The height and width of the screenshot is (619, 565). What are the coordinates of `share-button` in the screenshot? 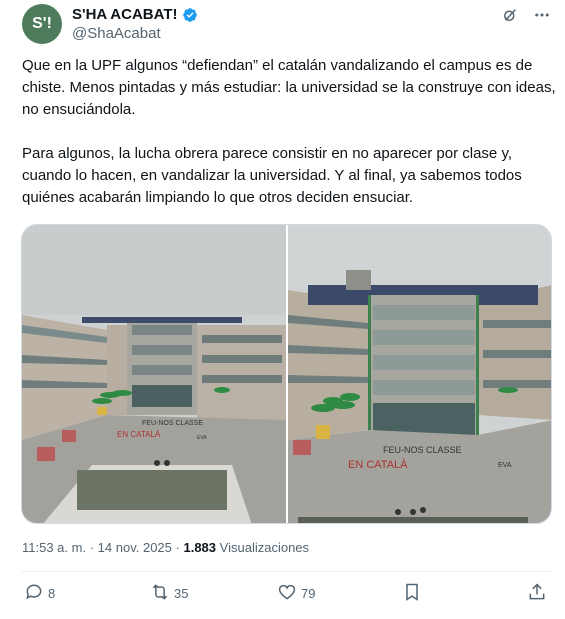 It's located at (537, 593).